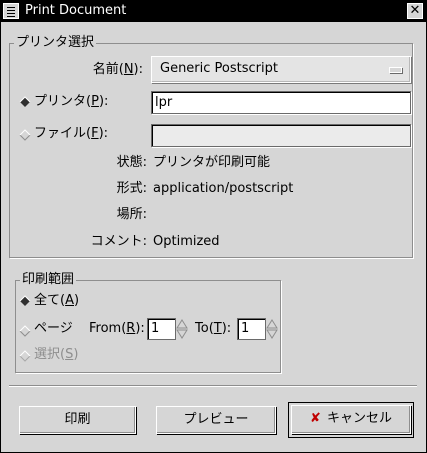 The width and height of the screenshot is (427, 453). What do you see at coordinates (216, 420) in the screenshot?
I see `preview-button: プレビュー` at bounding box center [216, 420].